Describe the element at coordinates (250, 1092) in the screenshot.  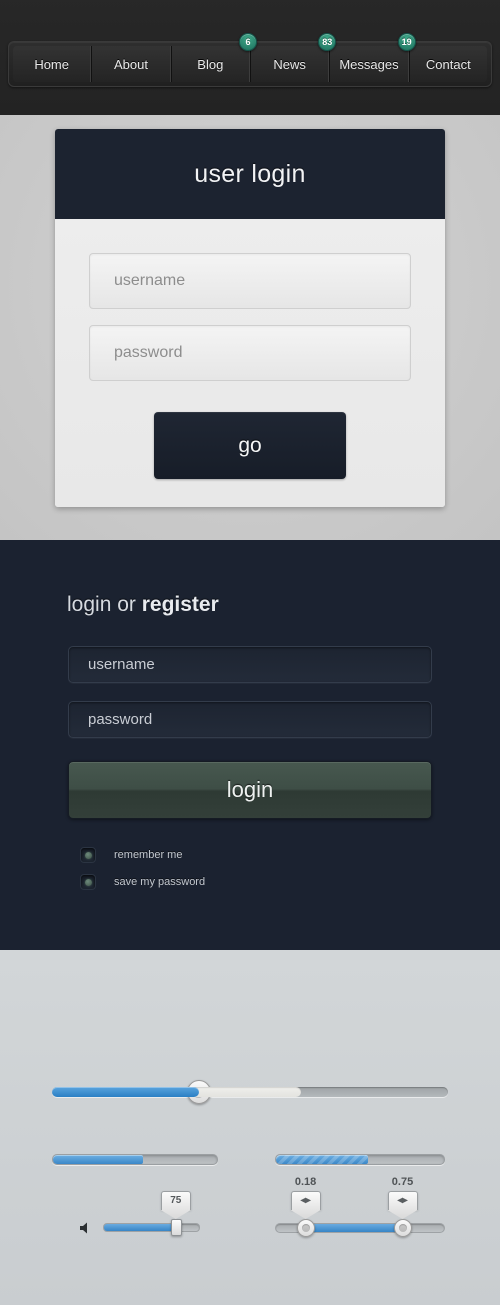
I see `media-progress-slider` at that location.